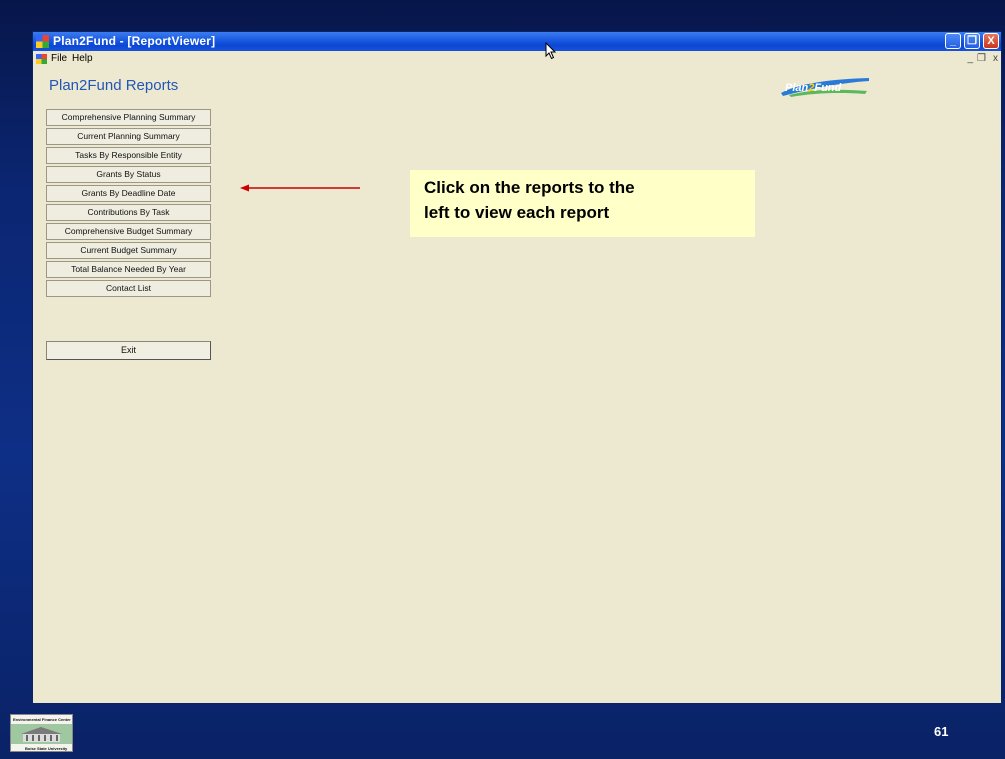  I want to click on left-arrow-icon, so click(300, 188).